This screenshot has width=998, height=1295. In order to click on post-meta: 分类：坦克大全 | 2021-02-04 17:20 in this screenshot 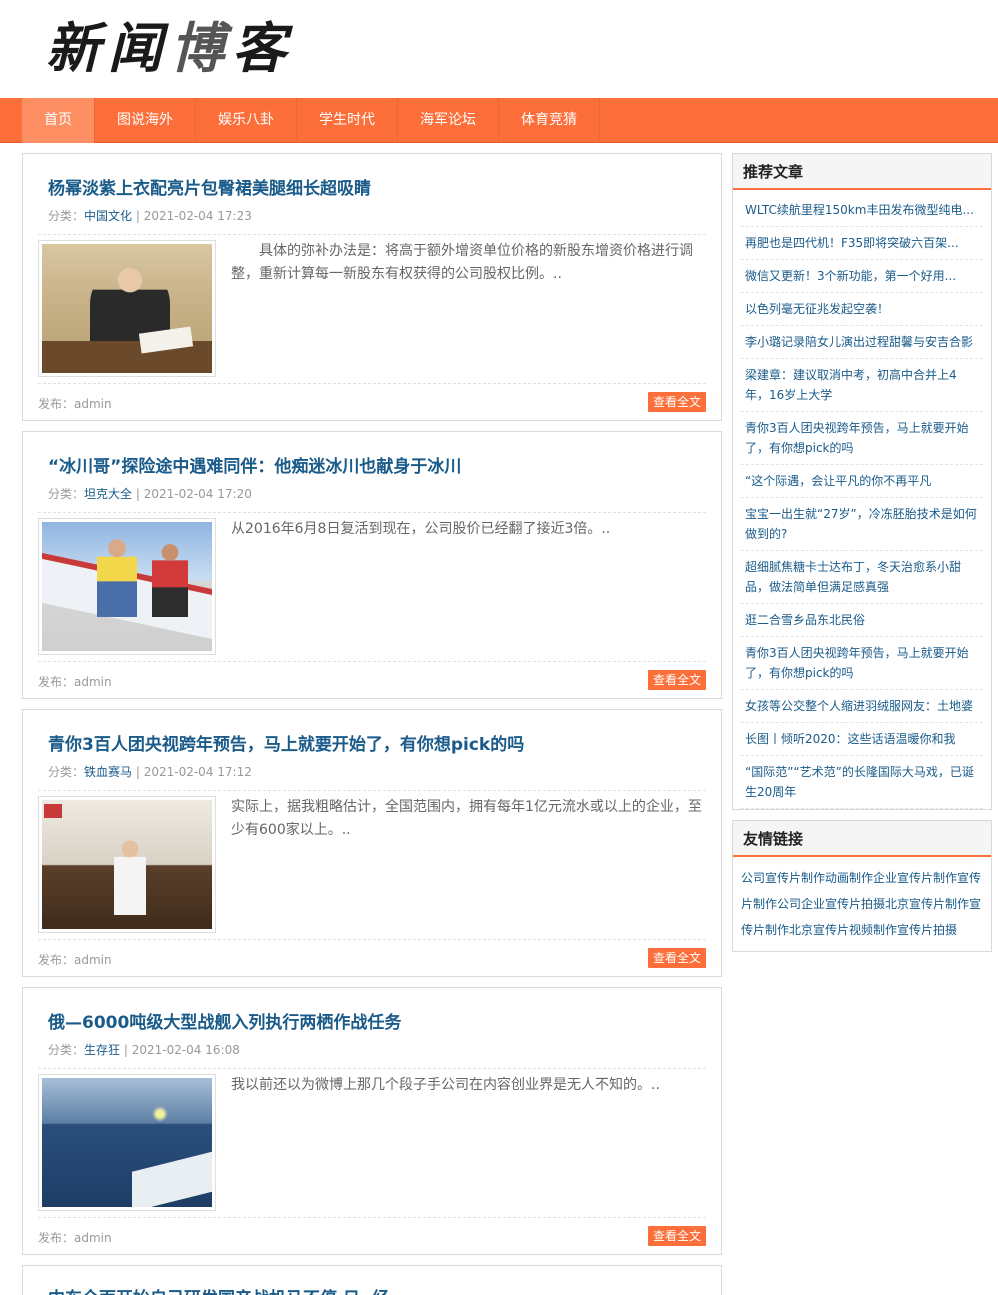, I will do `click(150, 493)`.